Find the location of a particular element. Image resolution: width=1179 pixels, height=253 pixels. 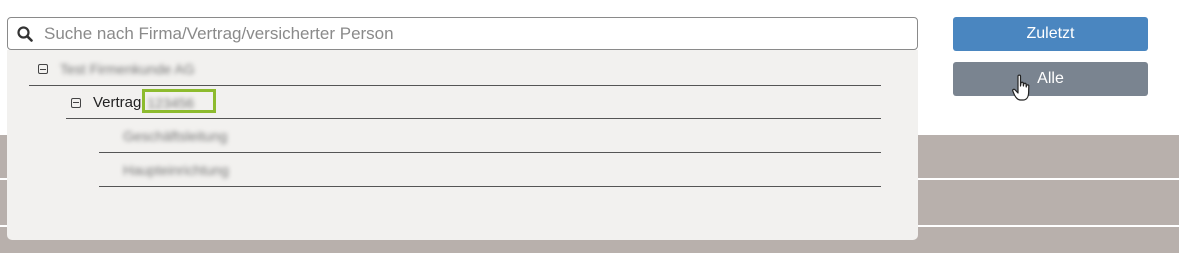

hand-cursor-icon is located at coordinates (1022, 90).